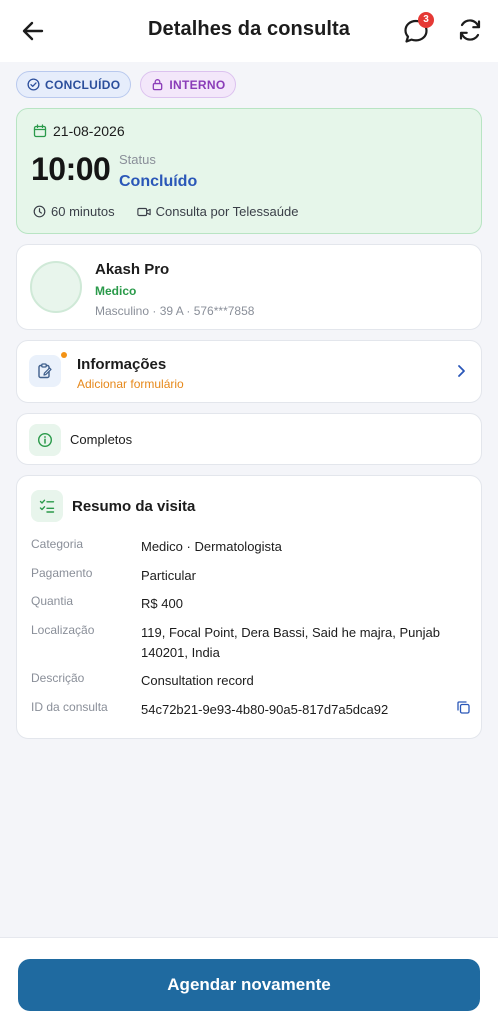  I want to click on appointment-meta: 60 minutos Consulta por Telessaúde, so click(165, 211).